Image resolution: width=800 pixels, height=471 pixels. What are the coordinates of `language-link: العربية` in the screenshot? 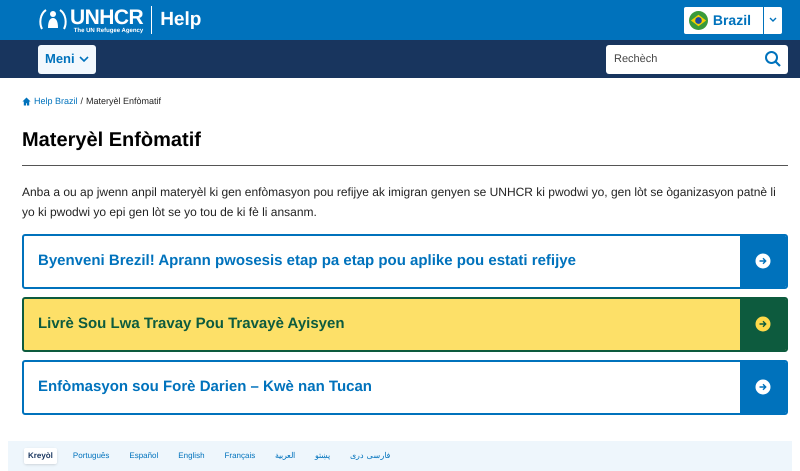 It's located at (285, 456).